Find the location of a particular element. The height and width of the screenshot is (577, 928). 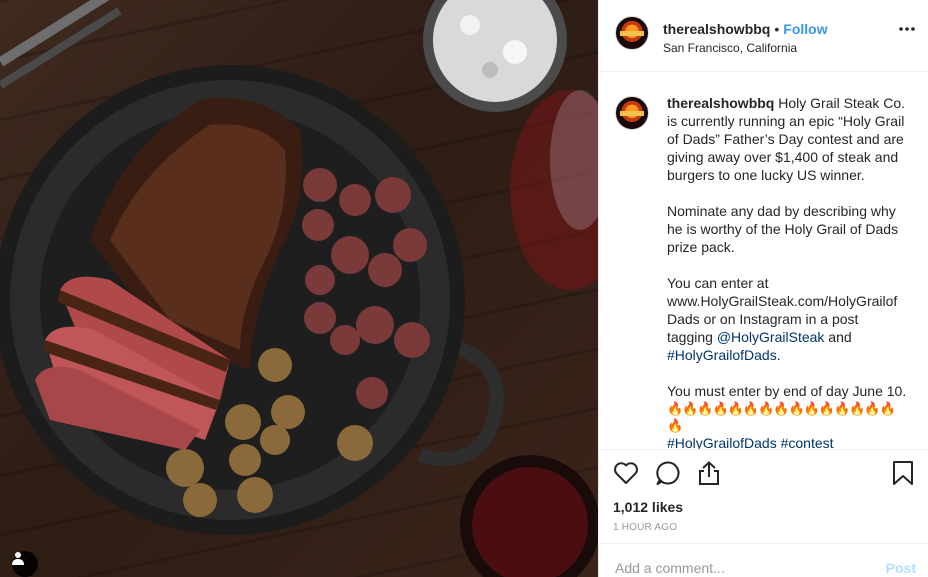

post-actions: 1,012 likes 1 HOUR AGO is located at coordinates (763, 496).